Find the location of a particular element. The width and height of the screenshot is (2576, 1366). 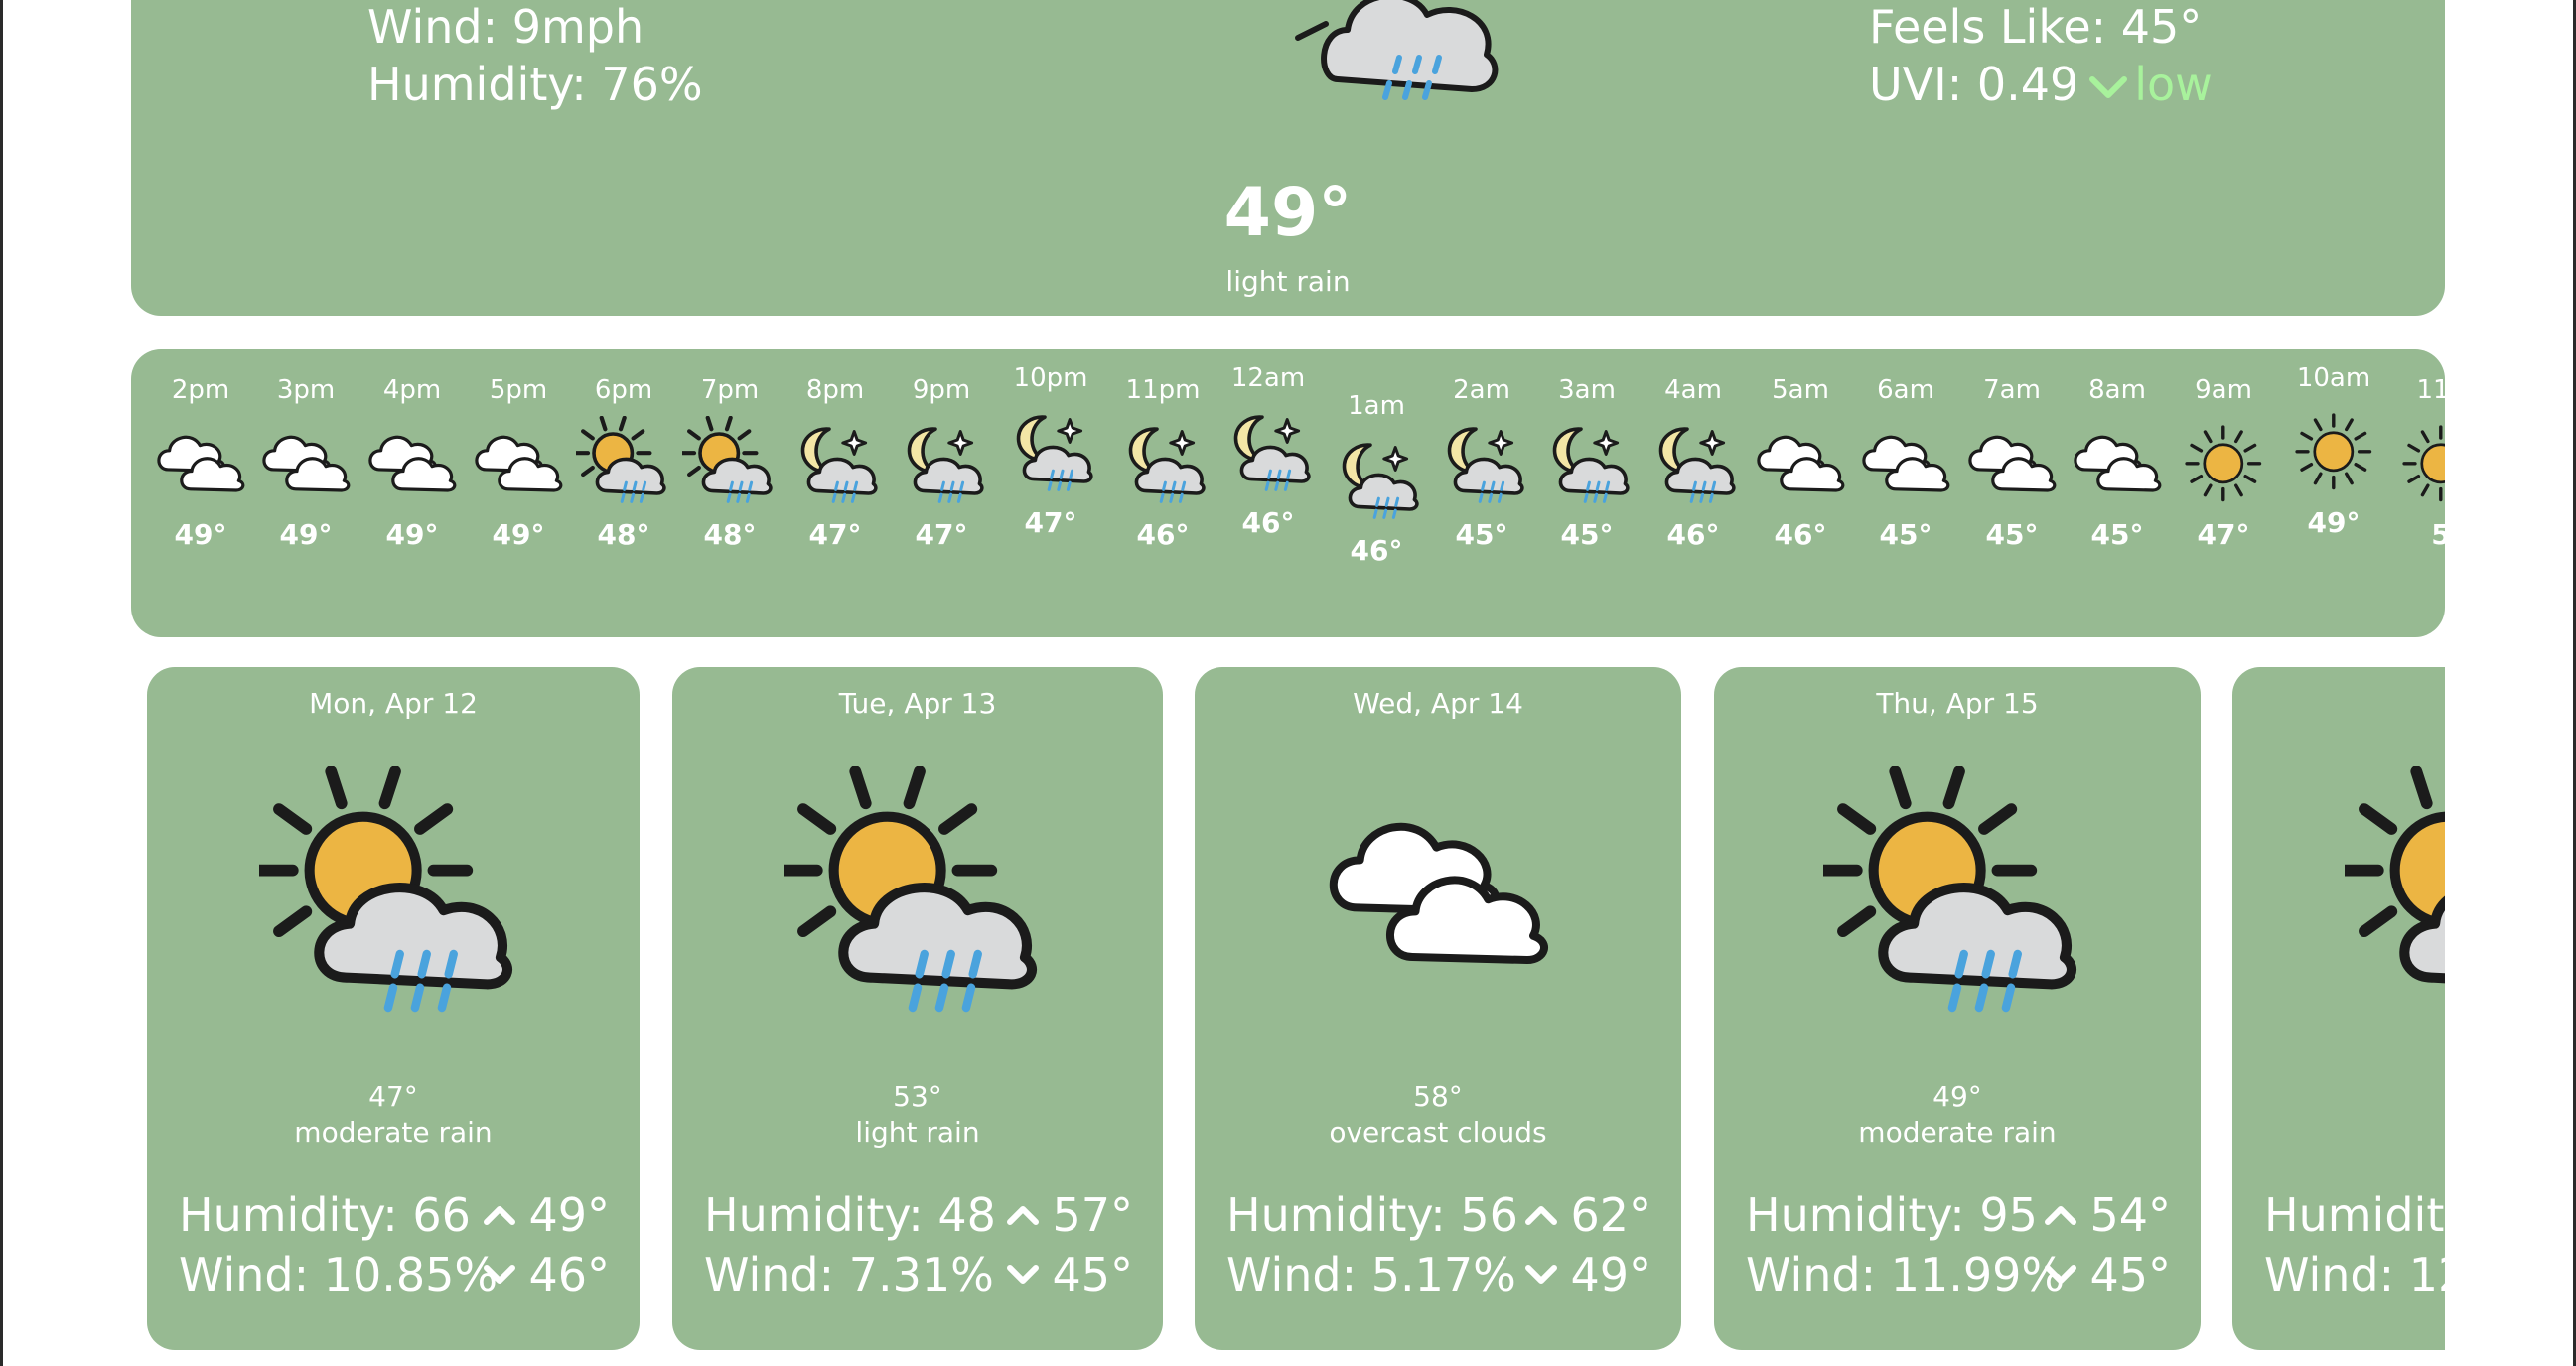

daily-temperature: 47° is located at coordinates (393, 1096).